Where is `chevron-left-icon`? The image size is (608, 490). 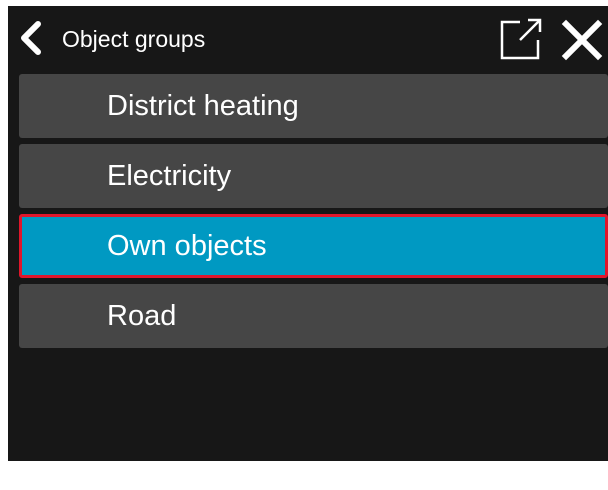
chevron-left-icon is located at coordinates (31, 38).